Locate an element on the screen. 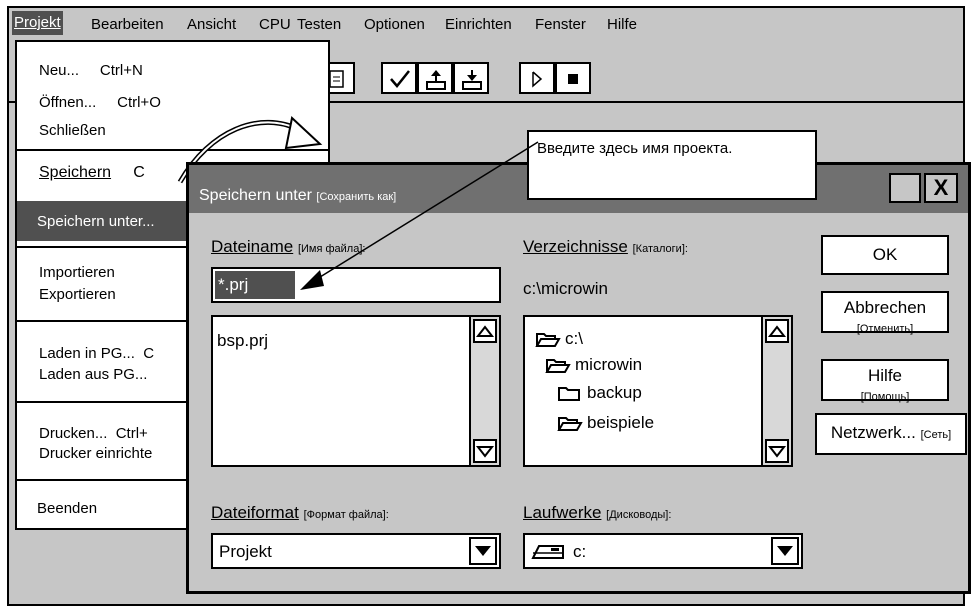 This screenshot has height=613, width=973. menu-projekt: Projekt is located at coordinates (37, 23).